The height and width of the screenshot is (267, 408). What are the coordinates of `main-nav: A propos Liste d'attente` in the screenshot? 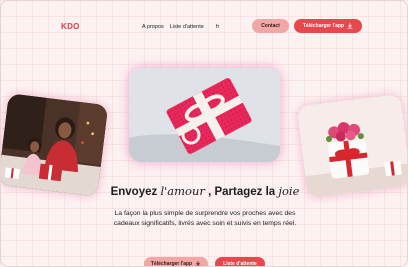 It's located at (173, 27).